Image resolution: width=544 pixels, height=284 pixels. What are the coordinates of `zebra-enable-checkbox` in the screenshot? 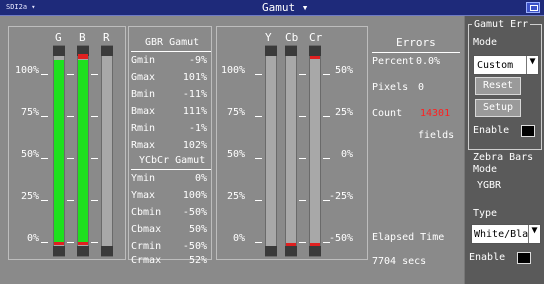 It's located at (524, 258).